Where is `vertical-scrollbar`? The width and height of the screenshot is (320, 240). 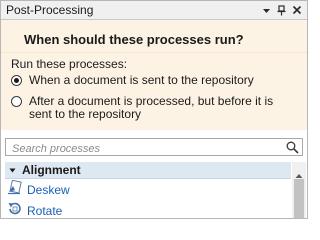
vertical-scrollbar is located at coordinates (299, 190).